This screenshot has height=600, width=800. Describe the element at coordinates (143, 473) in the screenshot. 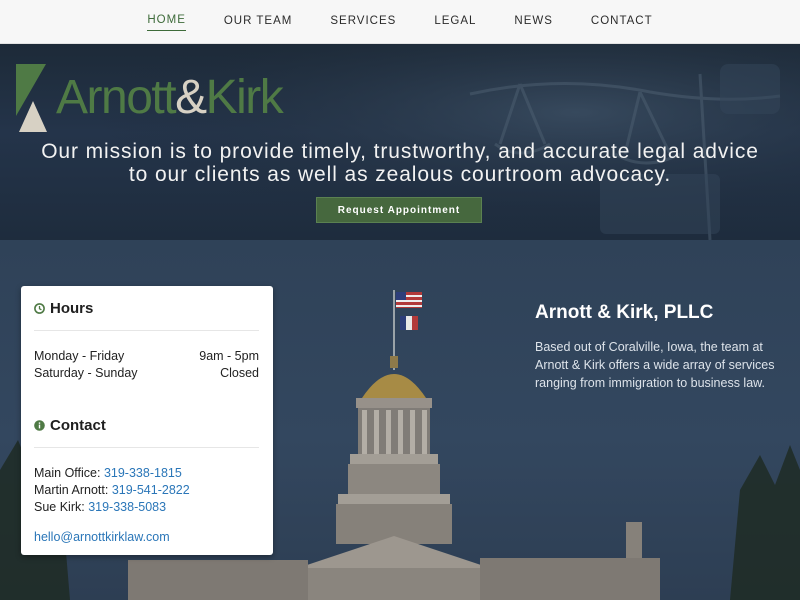

I see `main-office-phone-link: 319-338-1815` at that location.